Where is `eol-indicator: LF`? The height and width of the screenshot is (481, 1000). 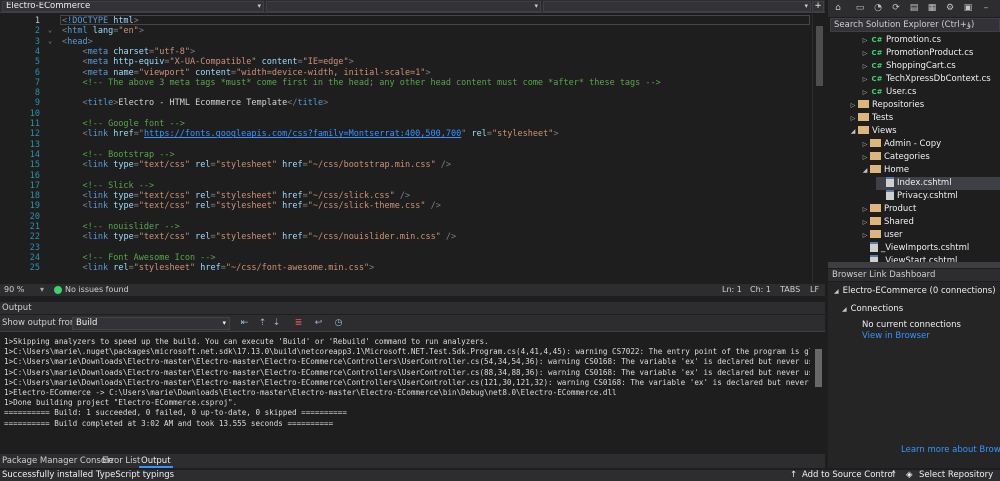 eol-indicator: LF is located at coordinates (814, 290).